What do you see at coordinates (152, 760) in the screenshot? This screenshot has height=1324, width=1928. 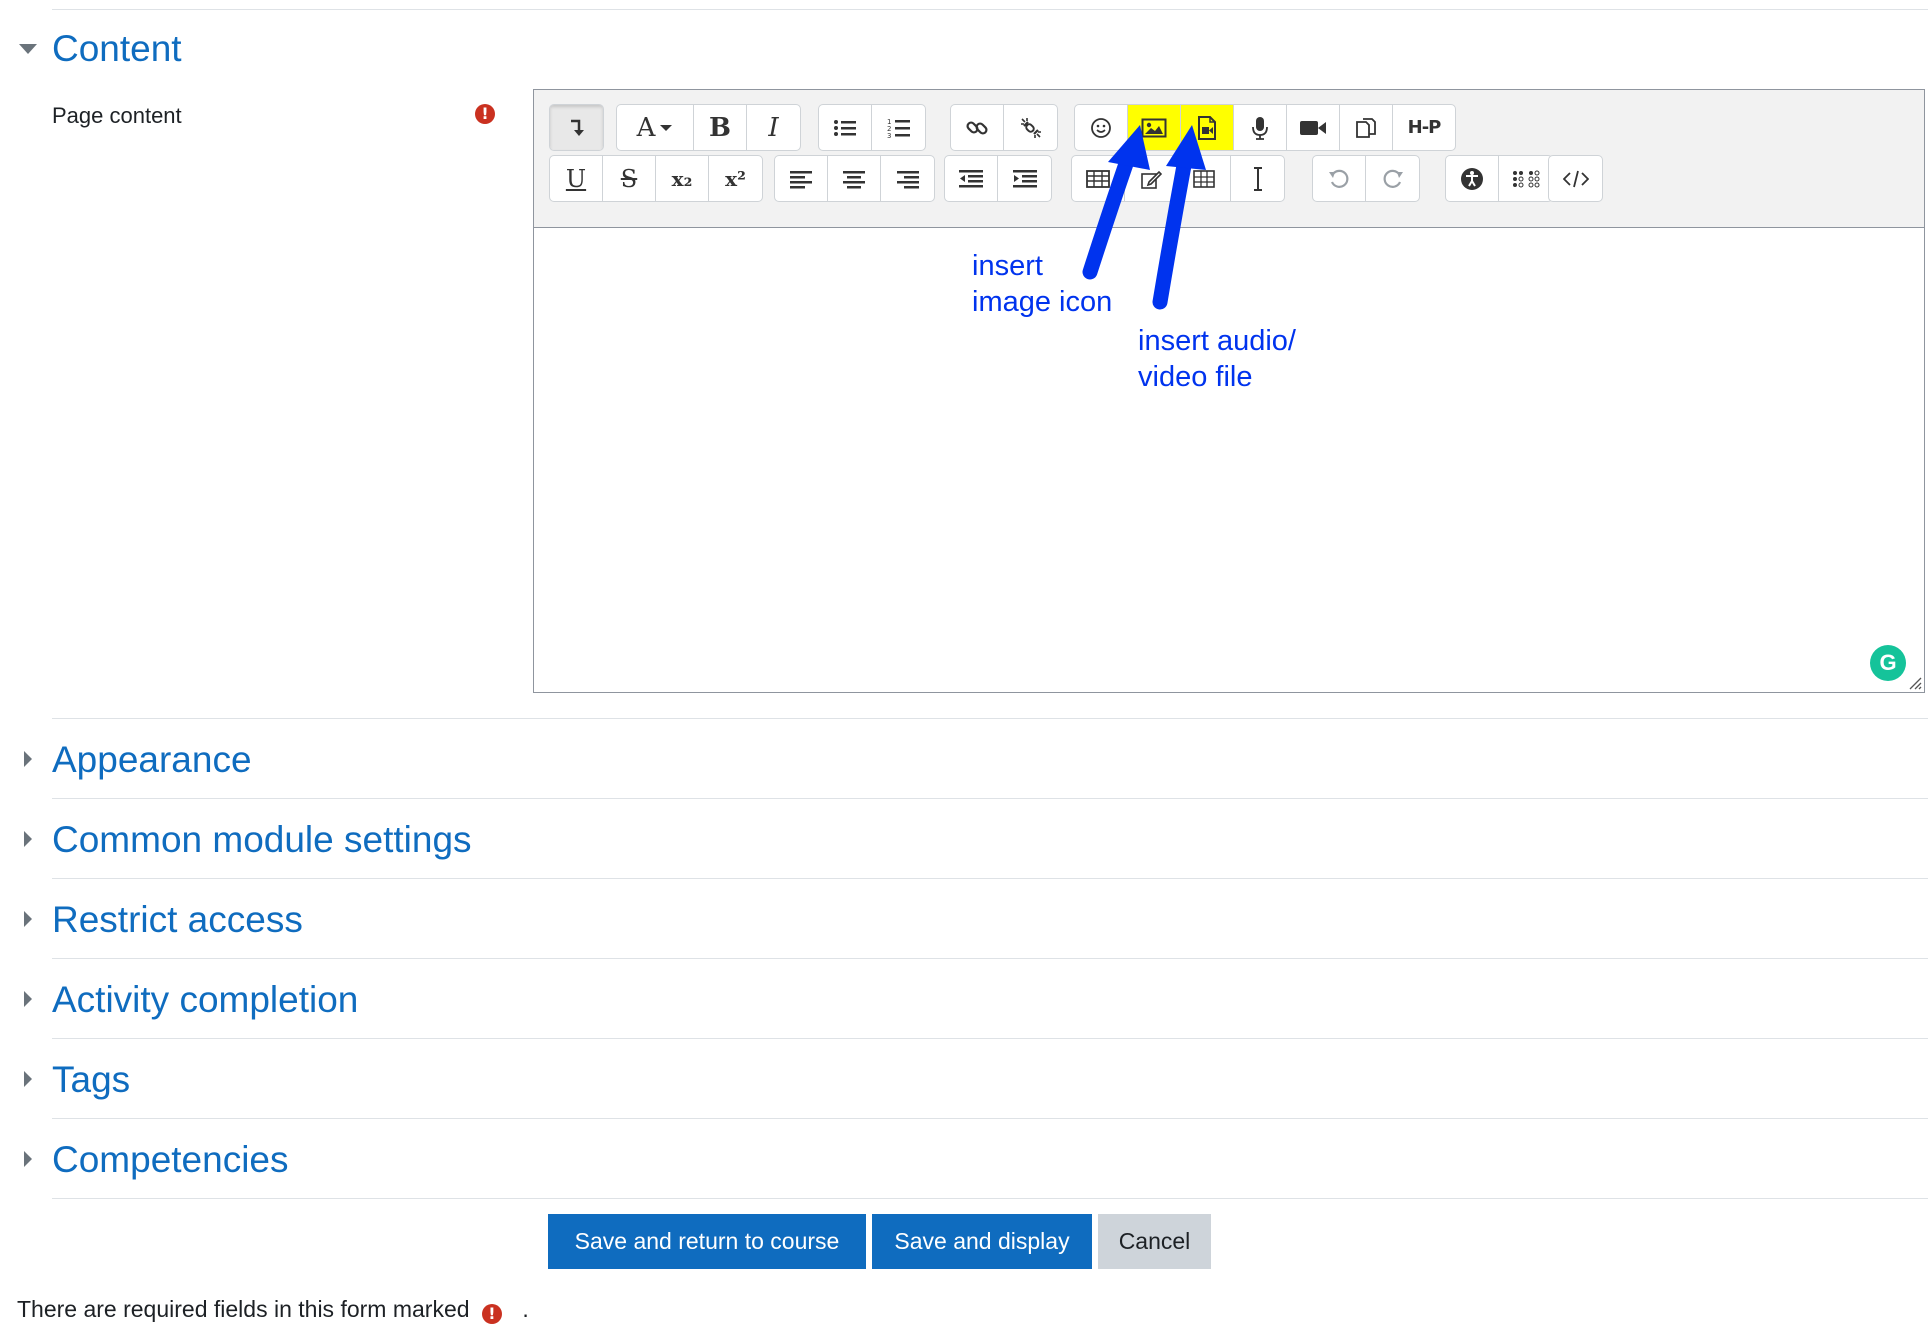 I see `section-appearance-title: Appearance` at bounding box center [152, 760].